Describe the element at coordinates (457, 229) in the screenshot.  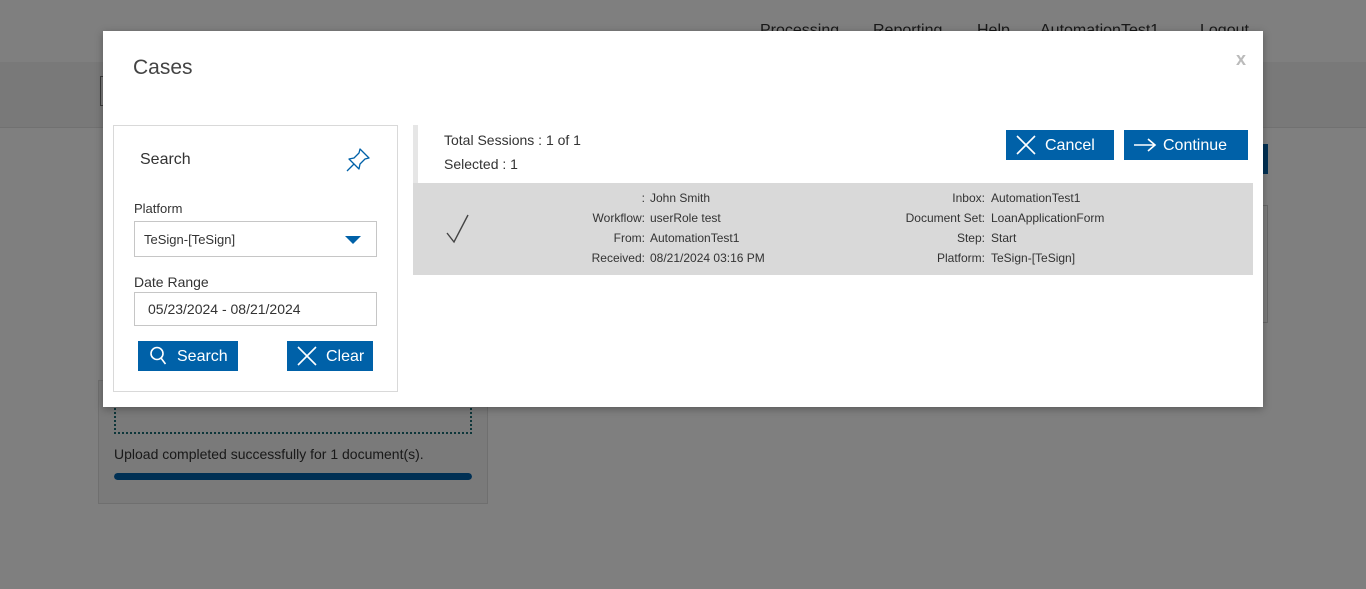
I see `checkmark-icon` at that location.